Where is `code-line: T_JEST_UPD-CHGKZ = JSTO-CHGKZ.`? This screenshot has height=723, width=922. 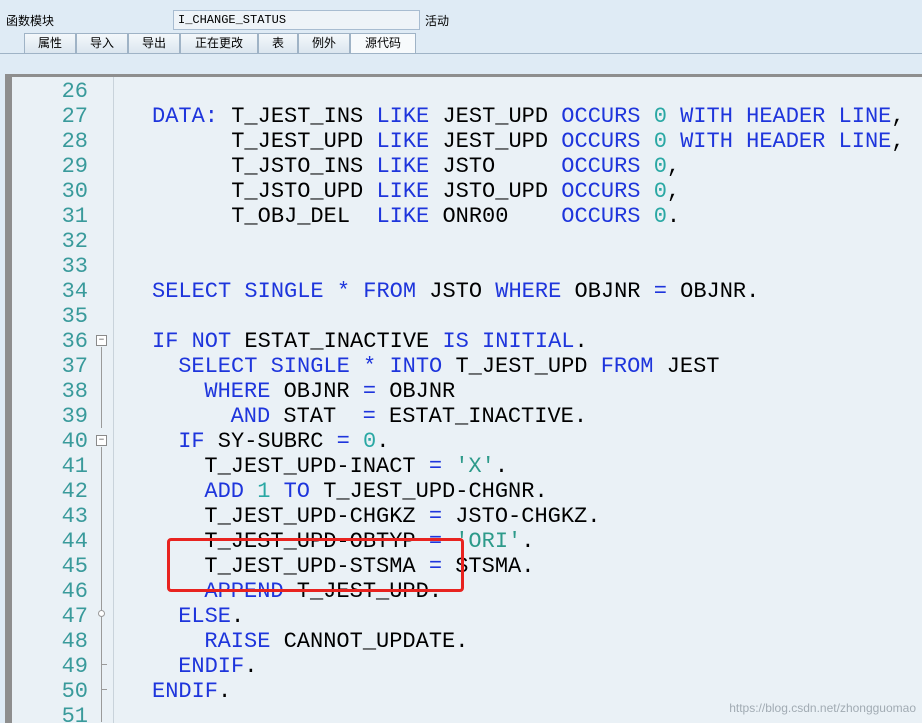
code-line: T_JEST_UPD-CHGKZ = JSTO-CHGKZ. is located at coordinates (402, 516).